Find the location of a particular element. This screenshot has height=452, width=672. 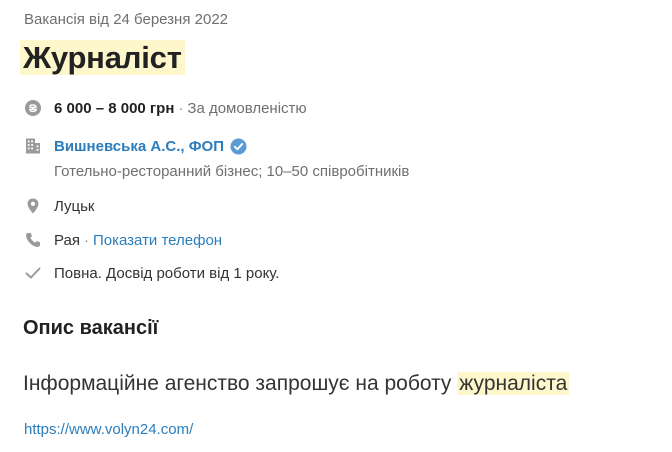

job-title-text: Журналіст is located at coordinates (102, 57).